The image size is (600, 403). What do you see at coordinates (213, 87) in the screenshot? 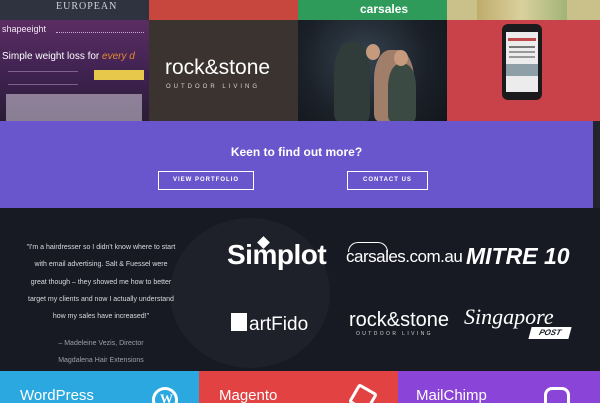
I see `rockstone-tagline: OUTDOOR LIVING` at bounding box center [213, 87].